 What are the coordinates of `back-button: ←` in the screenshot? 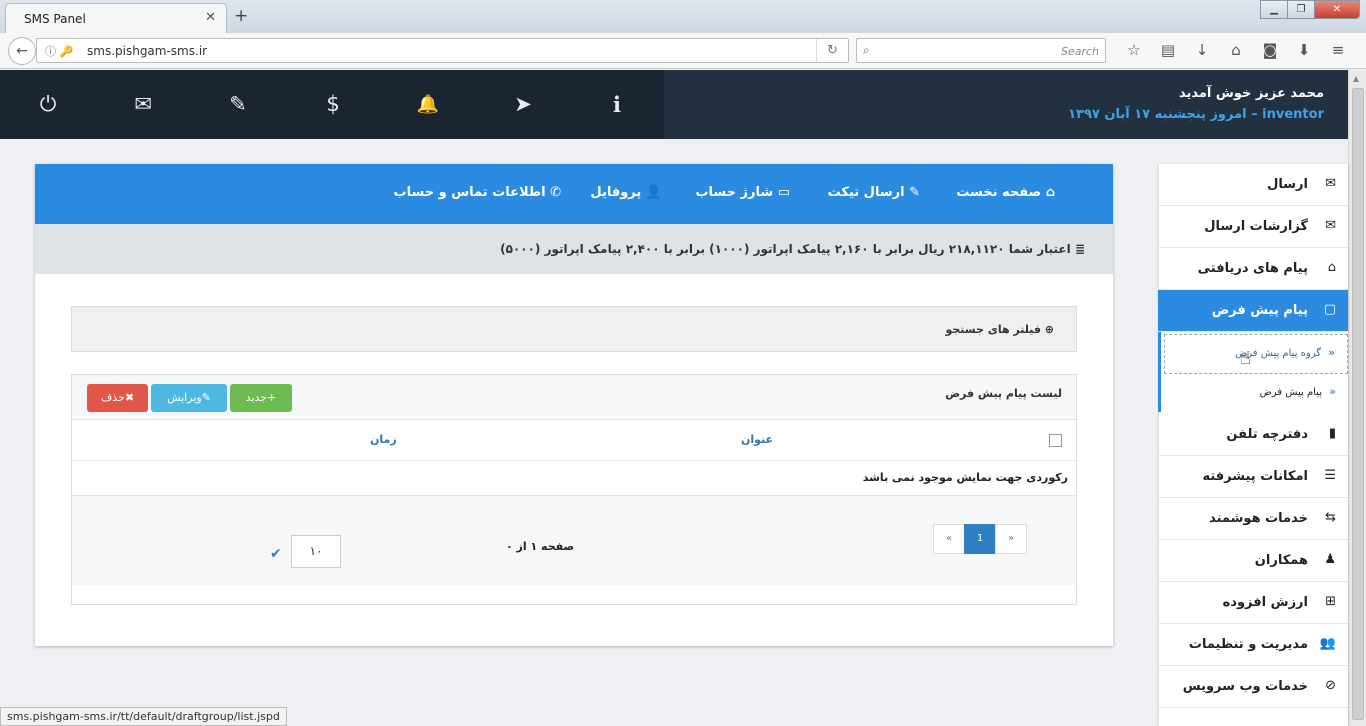 It's located at (22, 51).